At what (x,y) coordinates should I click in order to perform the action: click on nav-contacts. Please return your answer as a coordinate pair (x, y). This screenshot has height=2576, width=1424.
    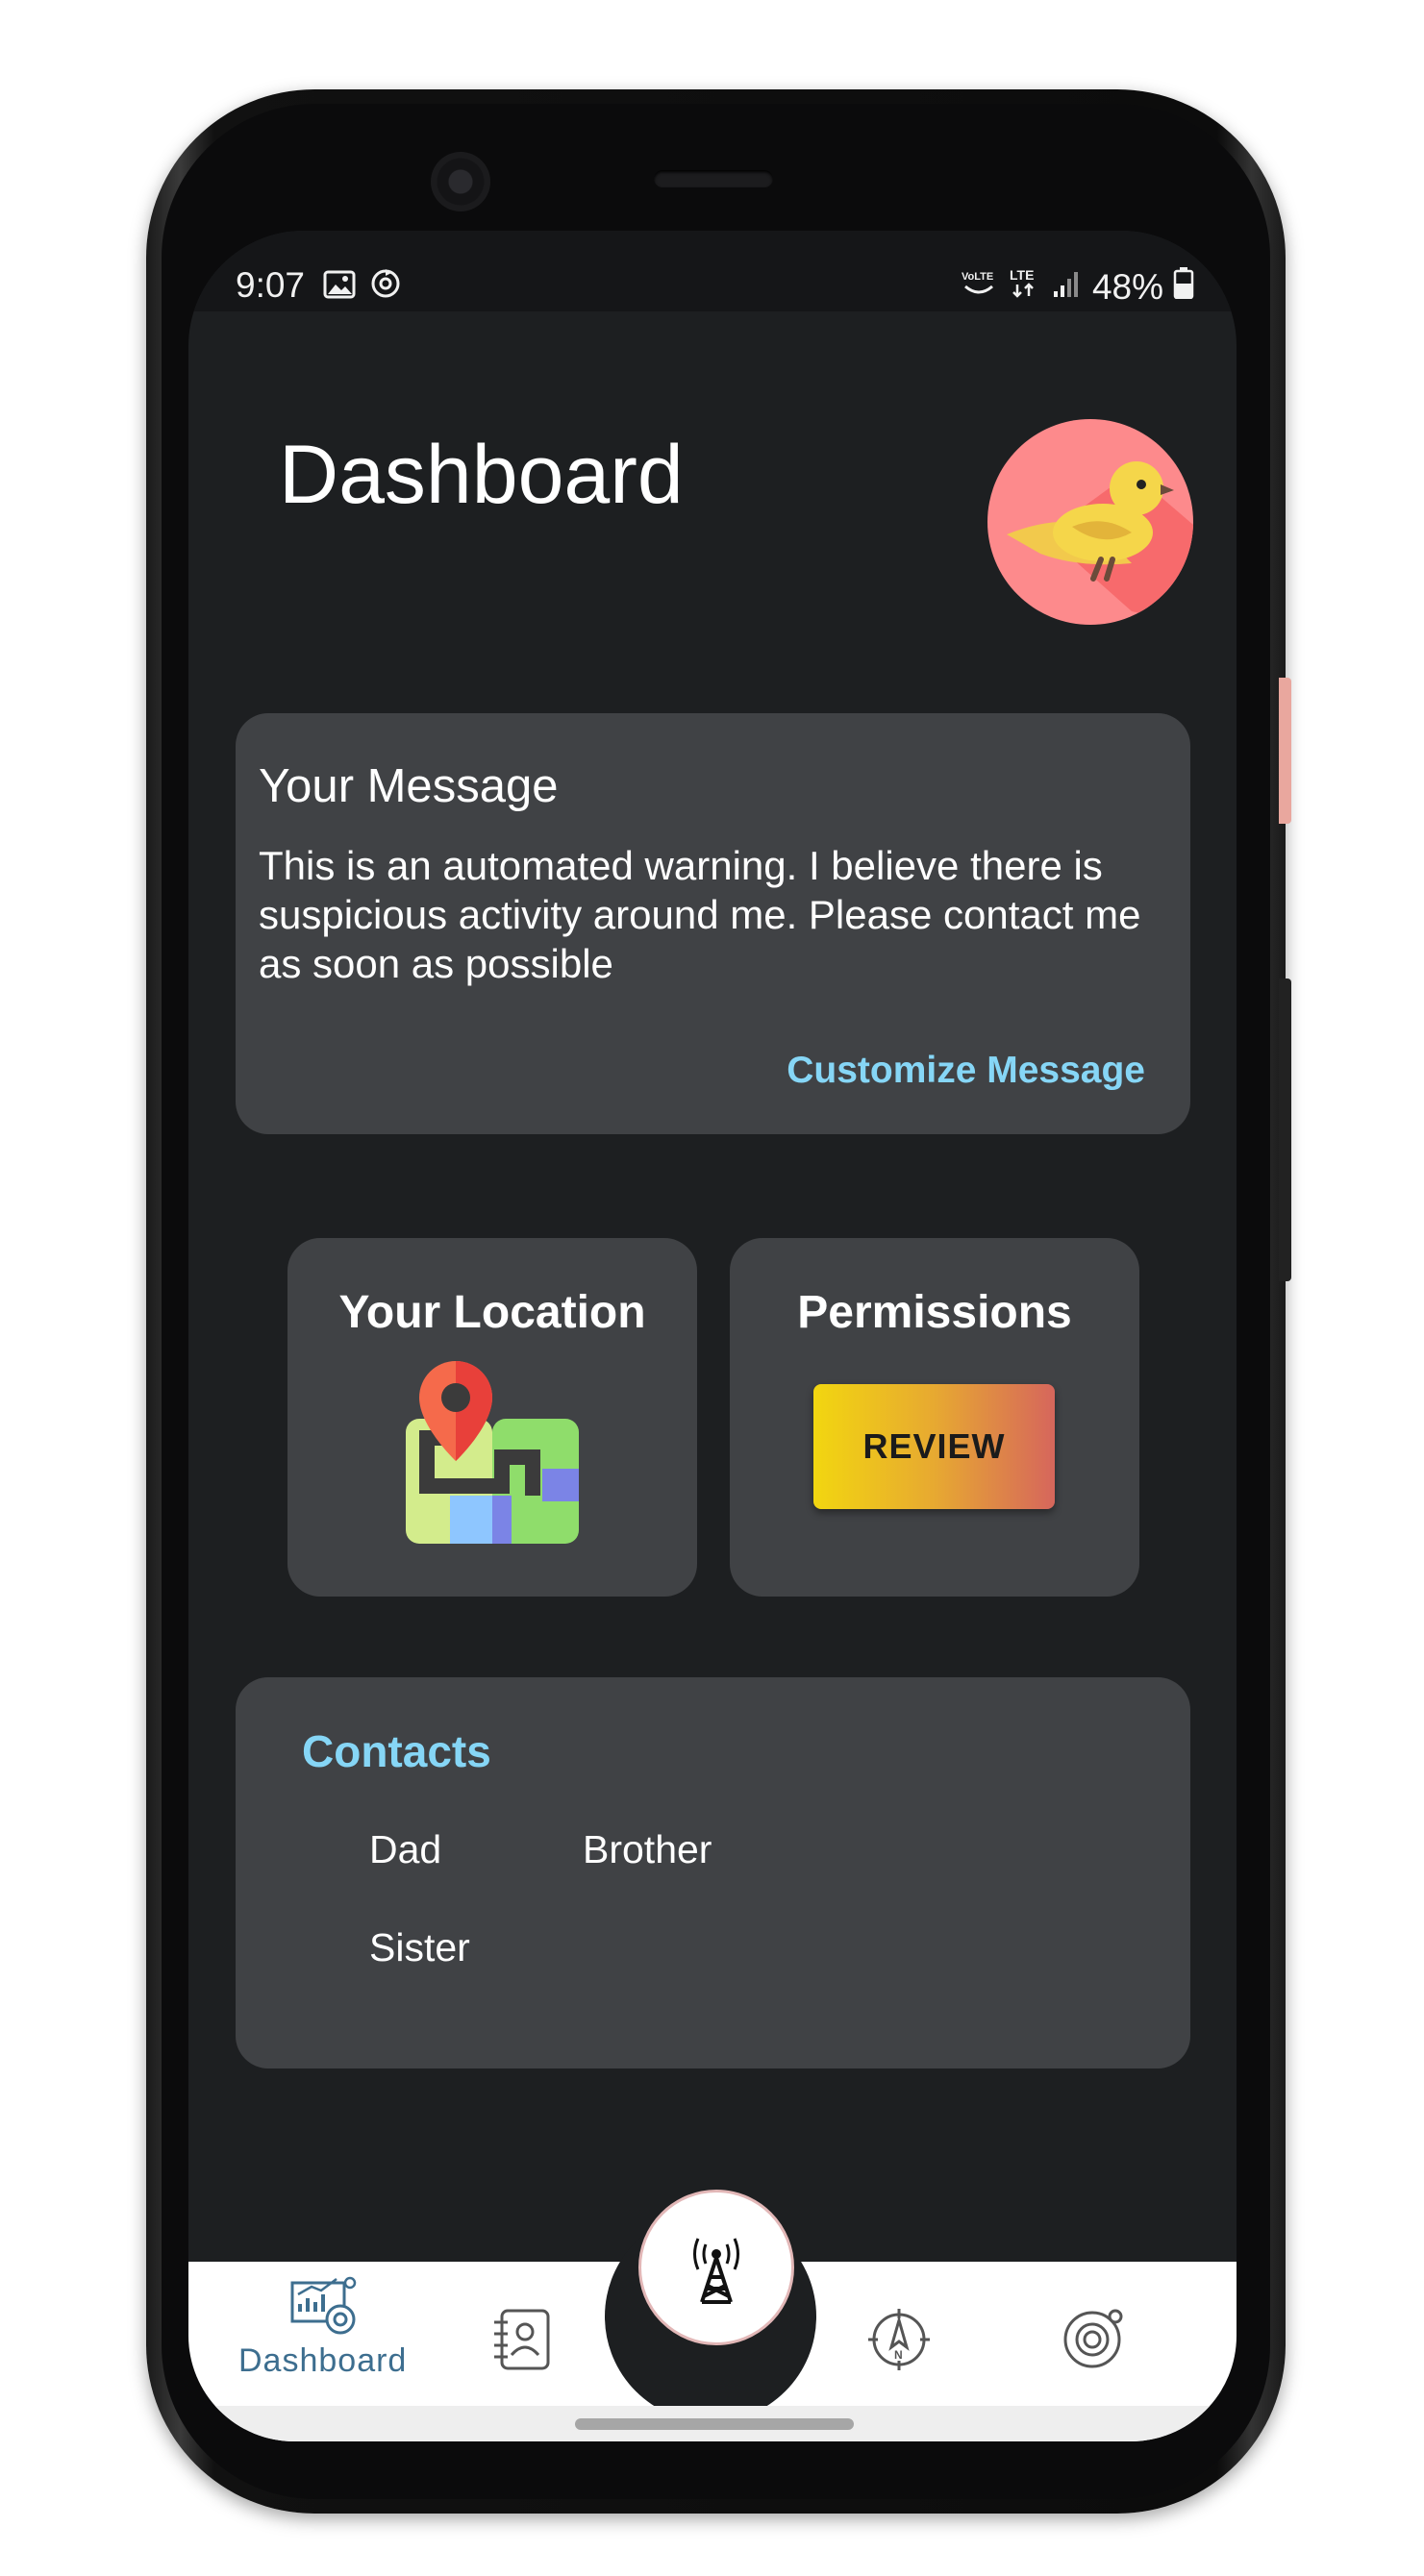
    Looking at the image, I should click on (521, 2340).